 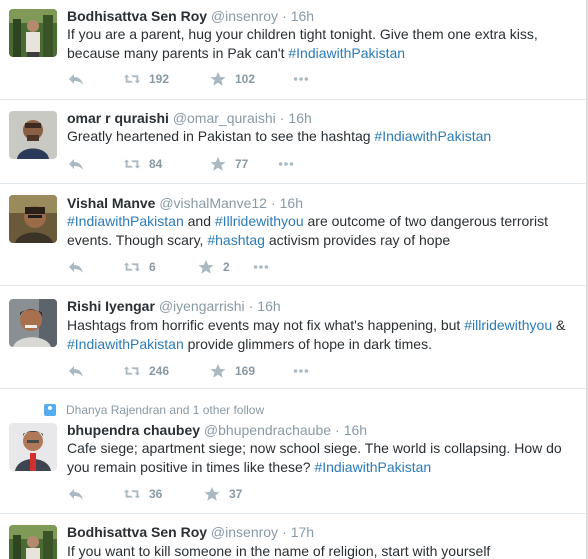 What do you see at coordinates (232, 371) in the screenshot?
I see `favorite-button: 169` at bounding box center [232, 371].